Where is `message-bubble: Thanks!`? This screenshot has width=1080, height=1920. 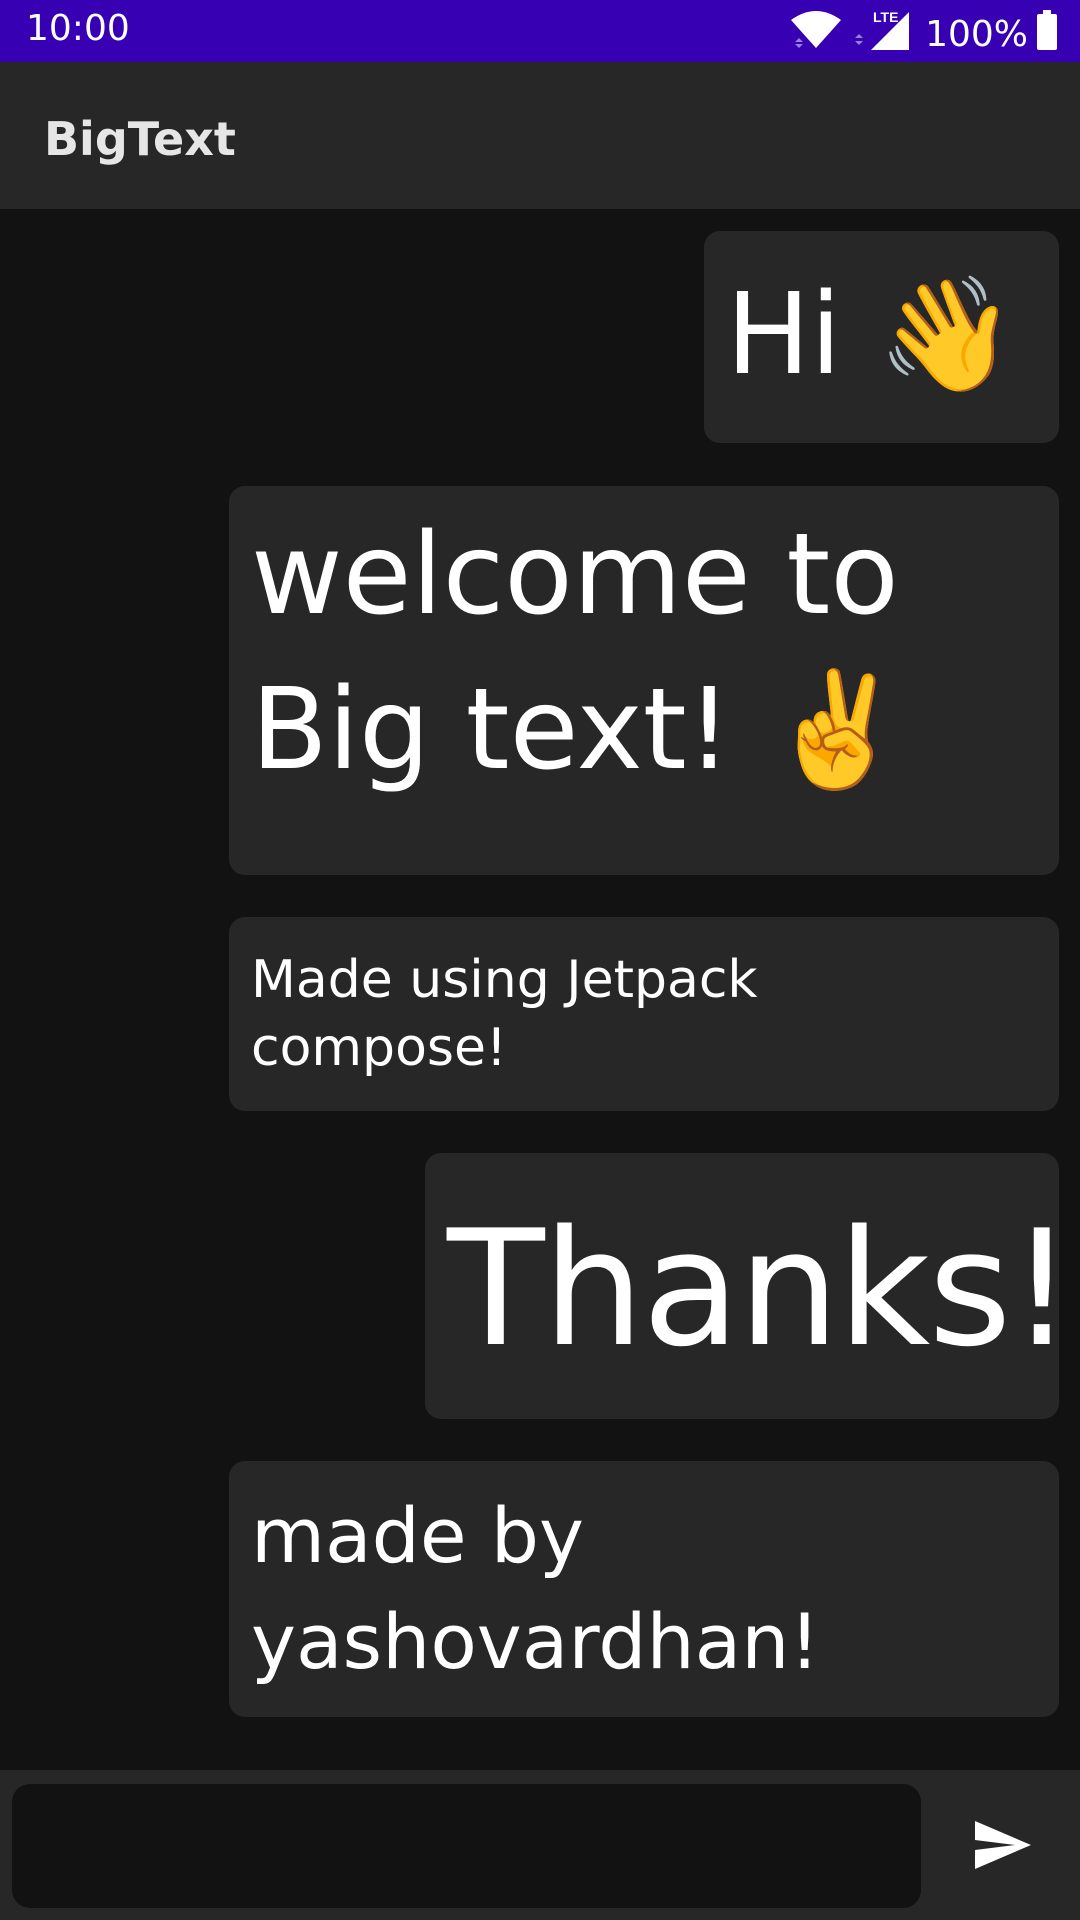 message-bubble: Thanks! is located at coordinates (749, 1286).